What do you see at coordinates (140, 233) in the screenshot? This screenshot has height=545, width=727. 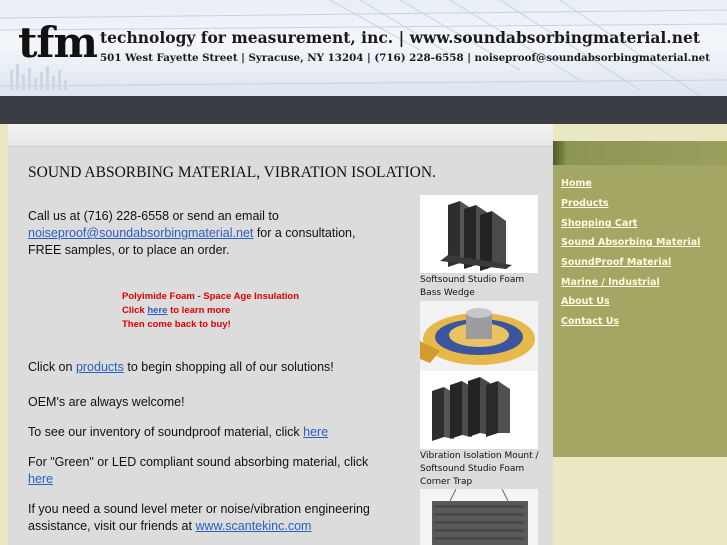 I see `email-link: noiseproof@soundabsorbingmaterial.net` at bounding box center [140, 233].